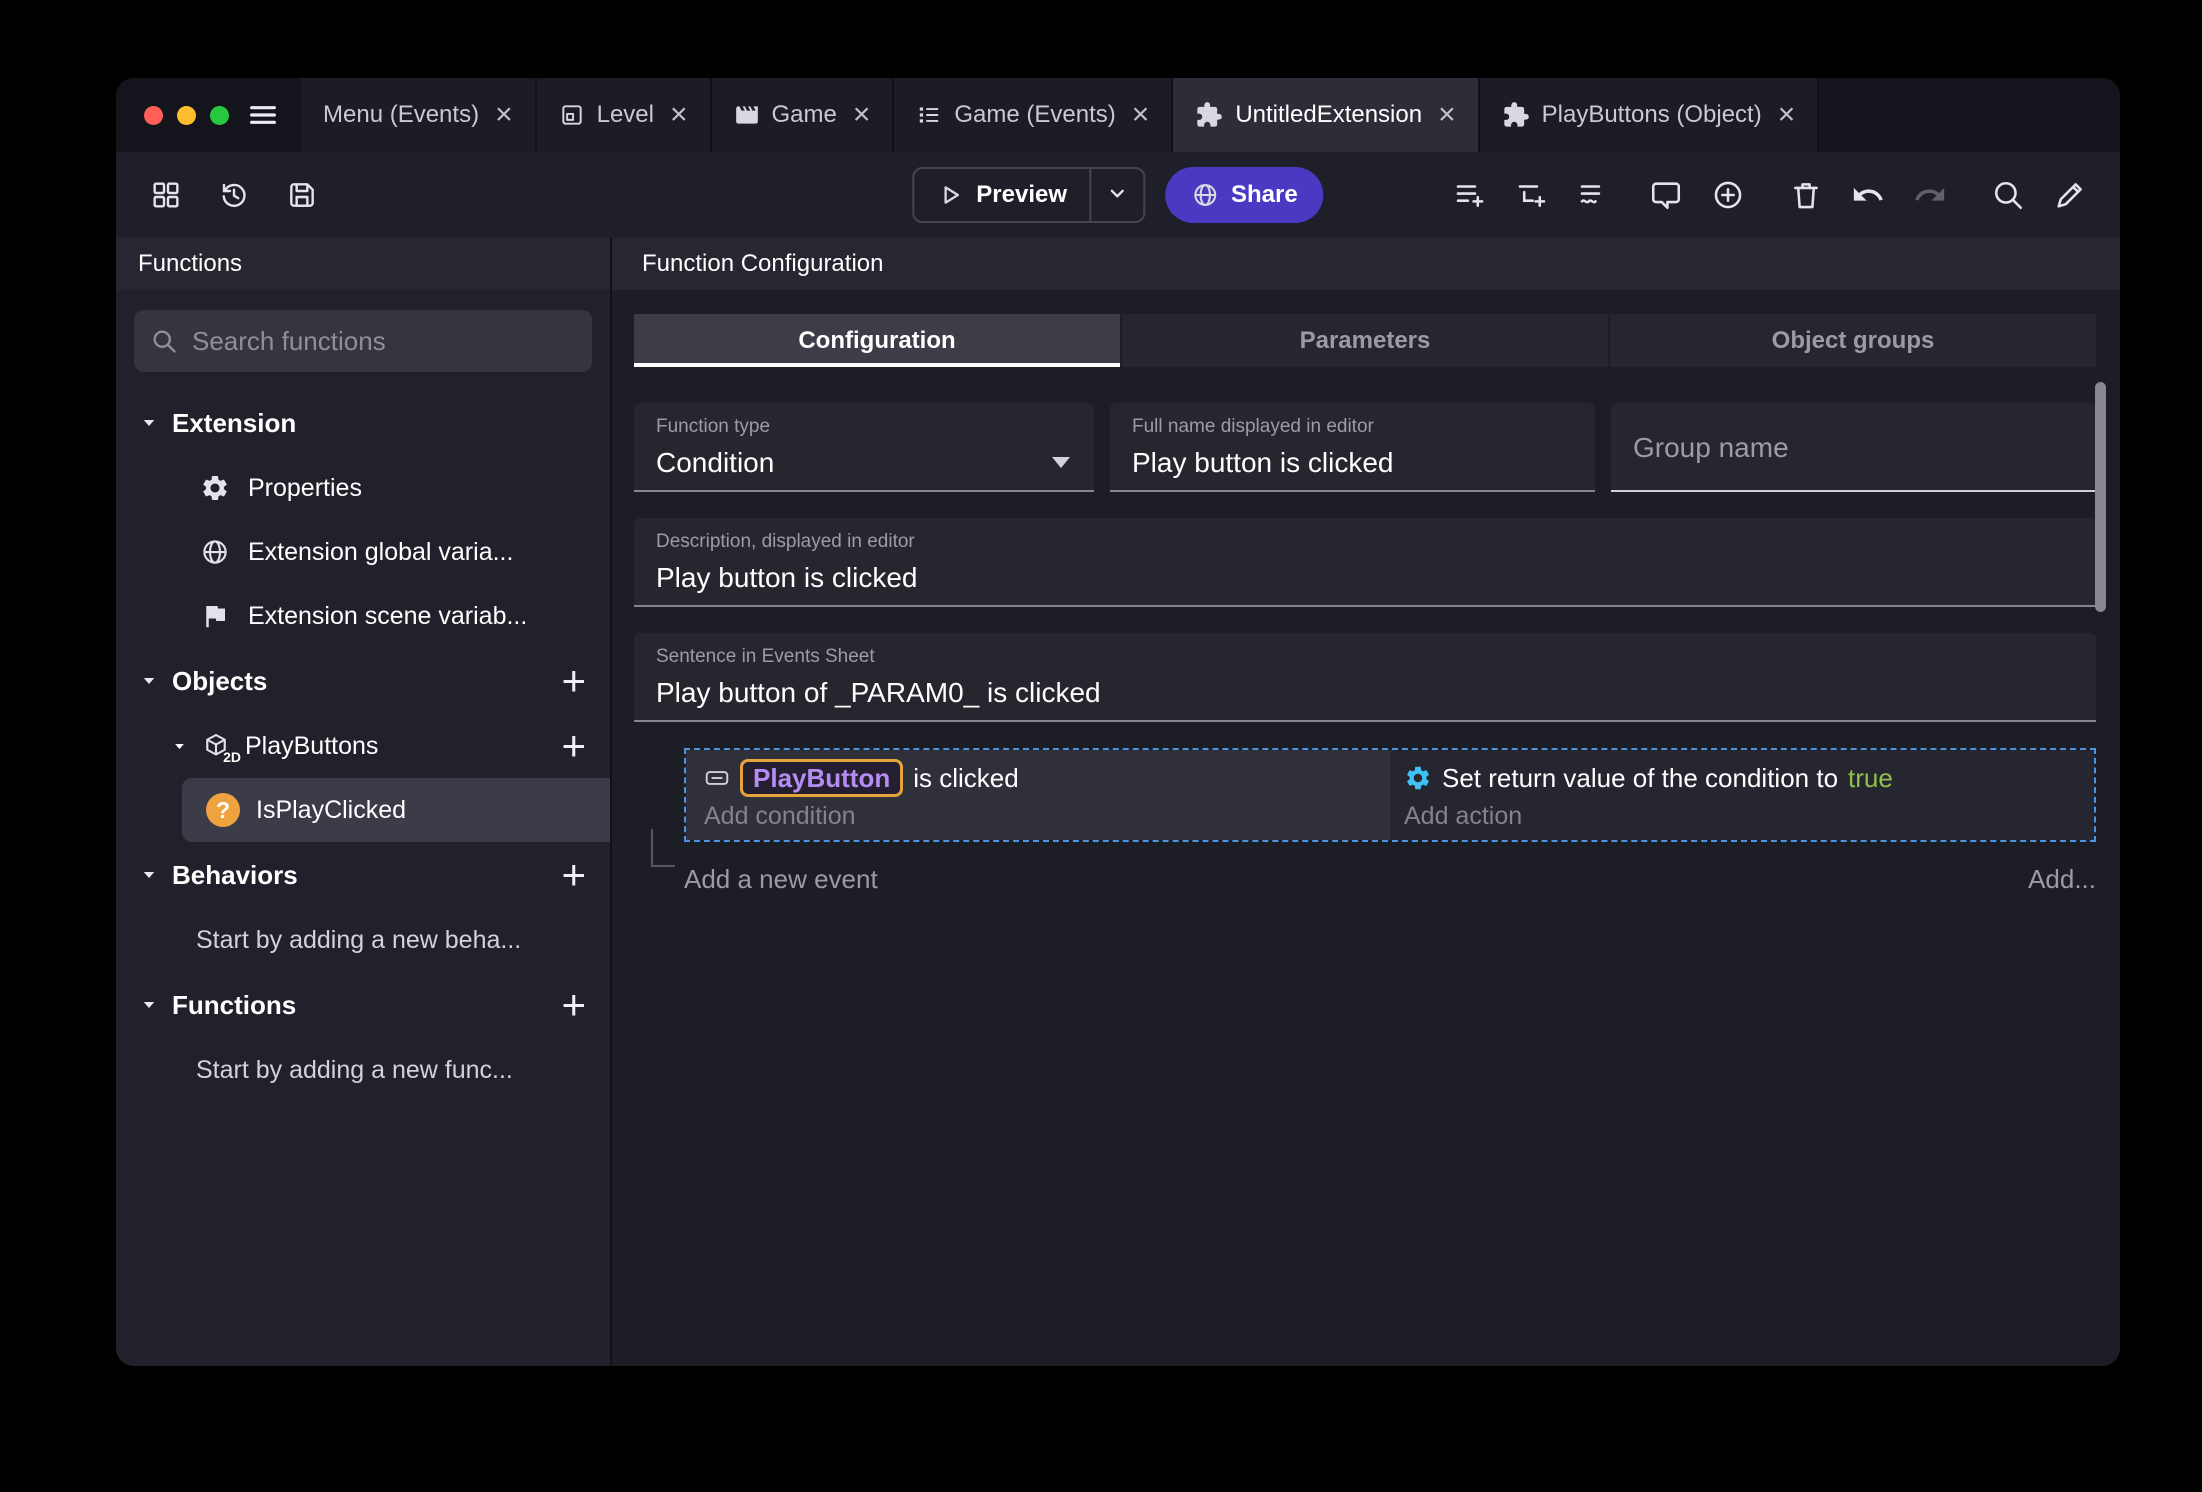 The width and height of the screenshot is (2202, 1492). What do you see at coordinates (803, 115) in the screenshot?
I see `tab-game: Game ×` at bounding box center [803, 115].